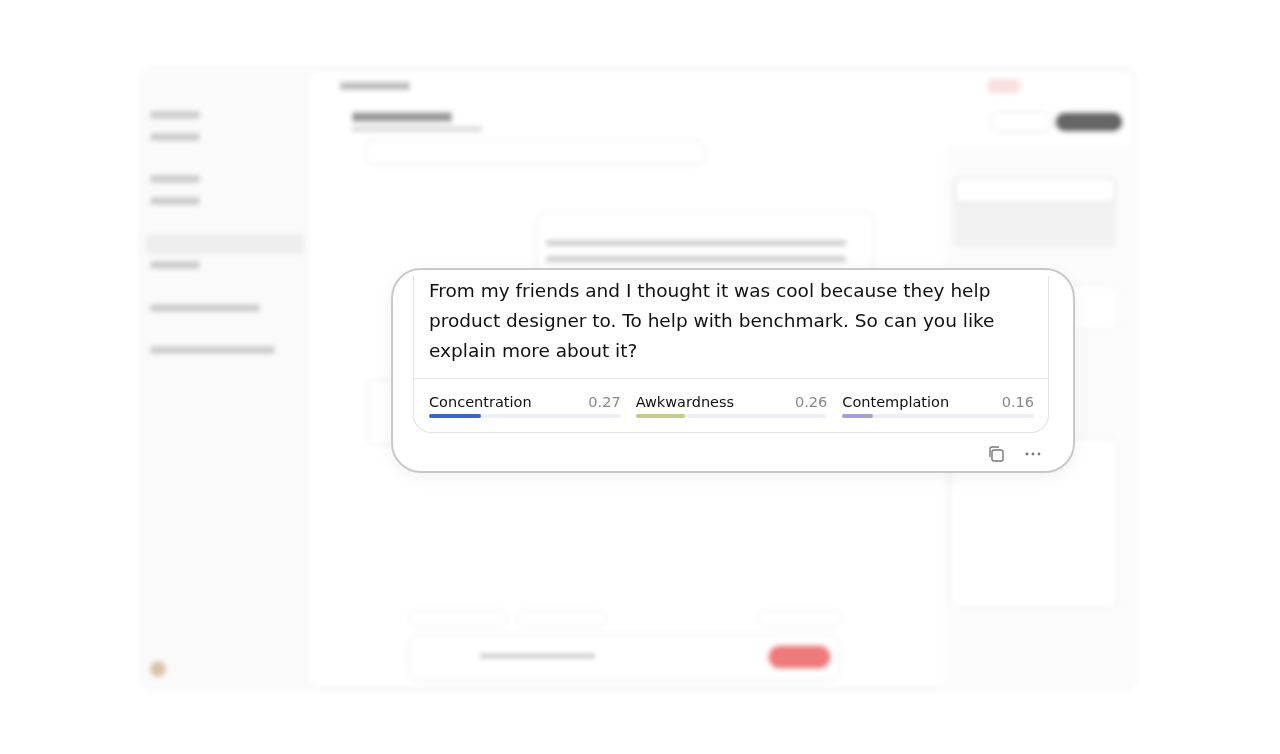 This screenshot has width=1280, height=754. I want to click on message-text: product designer to. To help with benchmark. So can you like, so click(712, 321).